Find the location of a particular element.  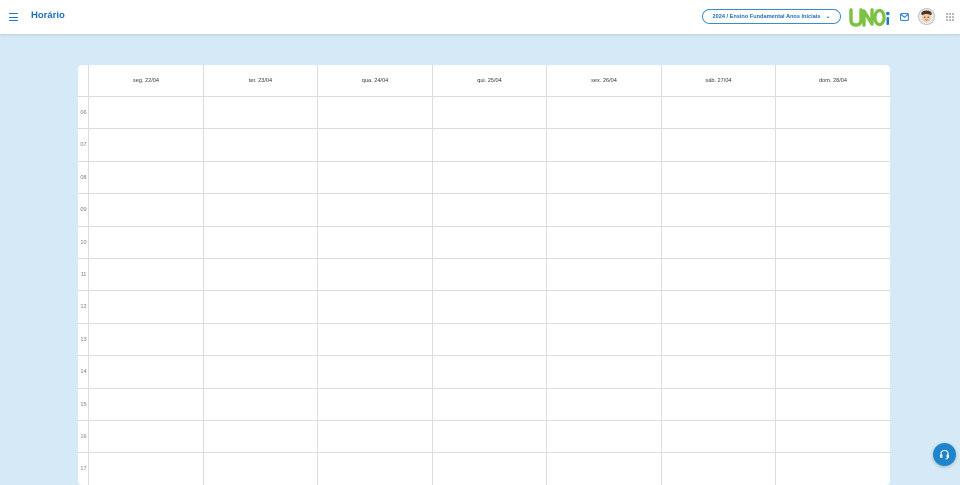

hour-label: 12 is located at coordinates (83, 307).